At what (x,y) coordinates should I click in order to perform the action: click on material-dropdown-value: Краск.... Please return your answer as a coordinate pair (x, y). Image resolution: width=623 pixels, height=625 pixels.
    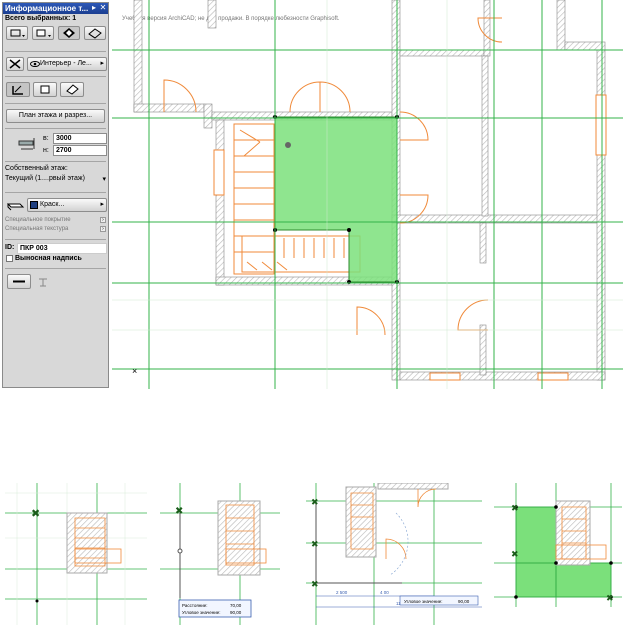
    Looking at the image, I should click on (52, 204).